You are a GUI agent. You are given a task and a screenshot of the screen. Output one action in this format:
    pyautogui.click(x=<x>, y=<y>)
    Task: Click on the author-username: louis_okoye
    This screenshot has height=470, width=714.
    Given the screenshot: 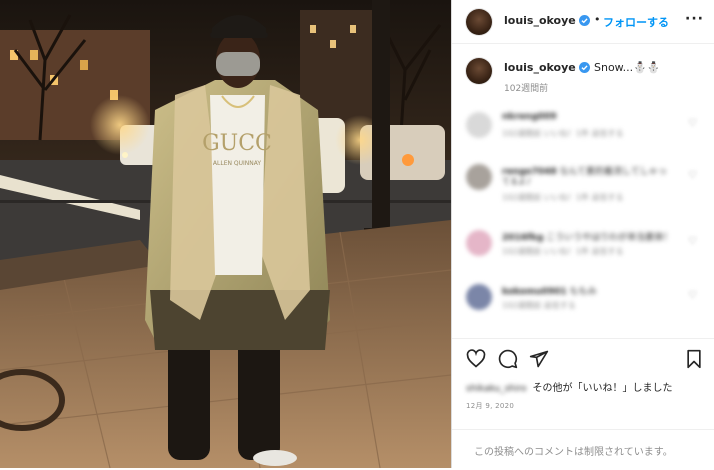 What is the action you would take?
    pyautogui.click(x=540, y=20)
    